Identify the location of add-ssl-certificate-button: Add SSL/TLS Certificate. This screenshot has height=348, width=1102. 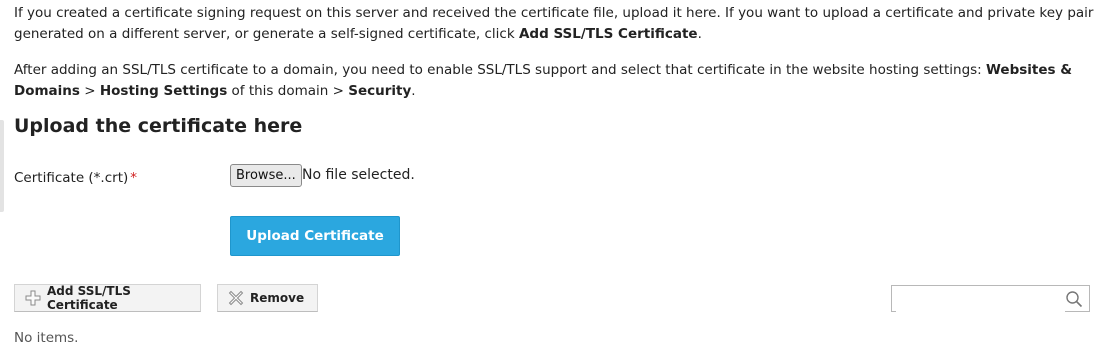
(107, 298).